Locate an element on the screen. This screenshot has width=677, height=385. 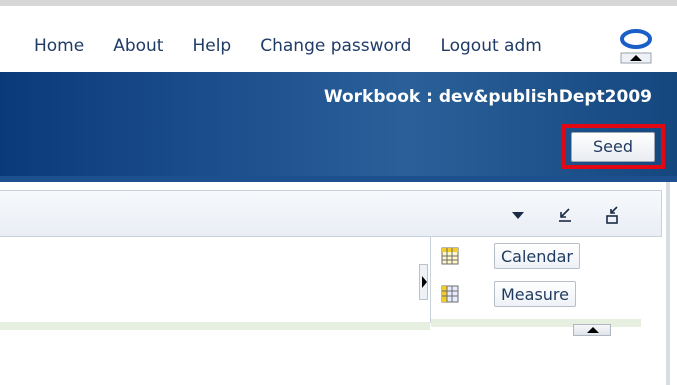
dropdown-icon is located at coordinates (518, 215).